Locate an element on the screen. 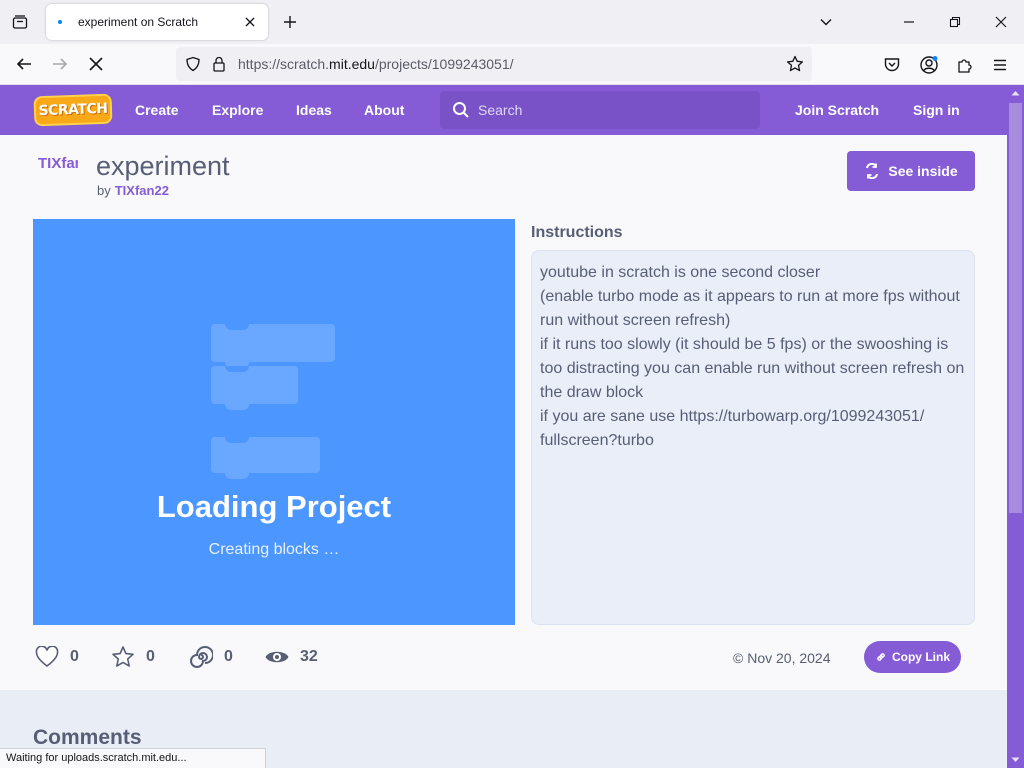 This screenshot has width=1024, height=768. tab-list-icon is located at coordinates (20, 22).